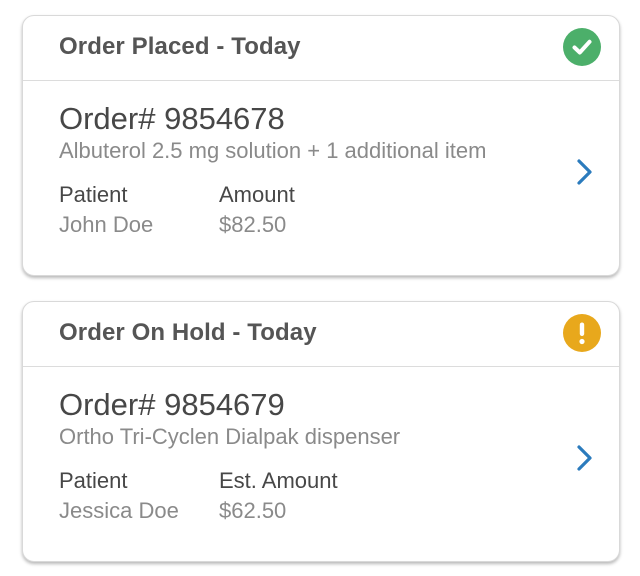  I want to click on order-number: Order# 9854679, so click(172, 404).